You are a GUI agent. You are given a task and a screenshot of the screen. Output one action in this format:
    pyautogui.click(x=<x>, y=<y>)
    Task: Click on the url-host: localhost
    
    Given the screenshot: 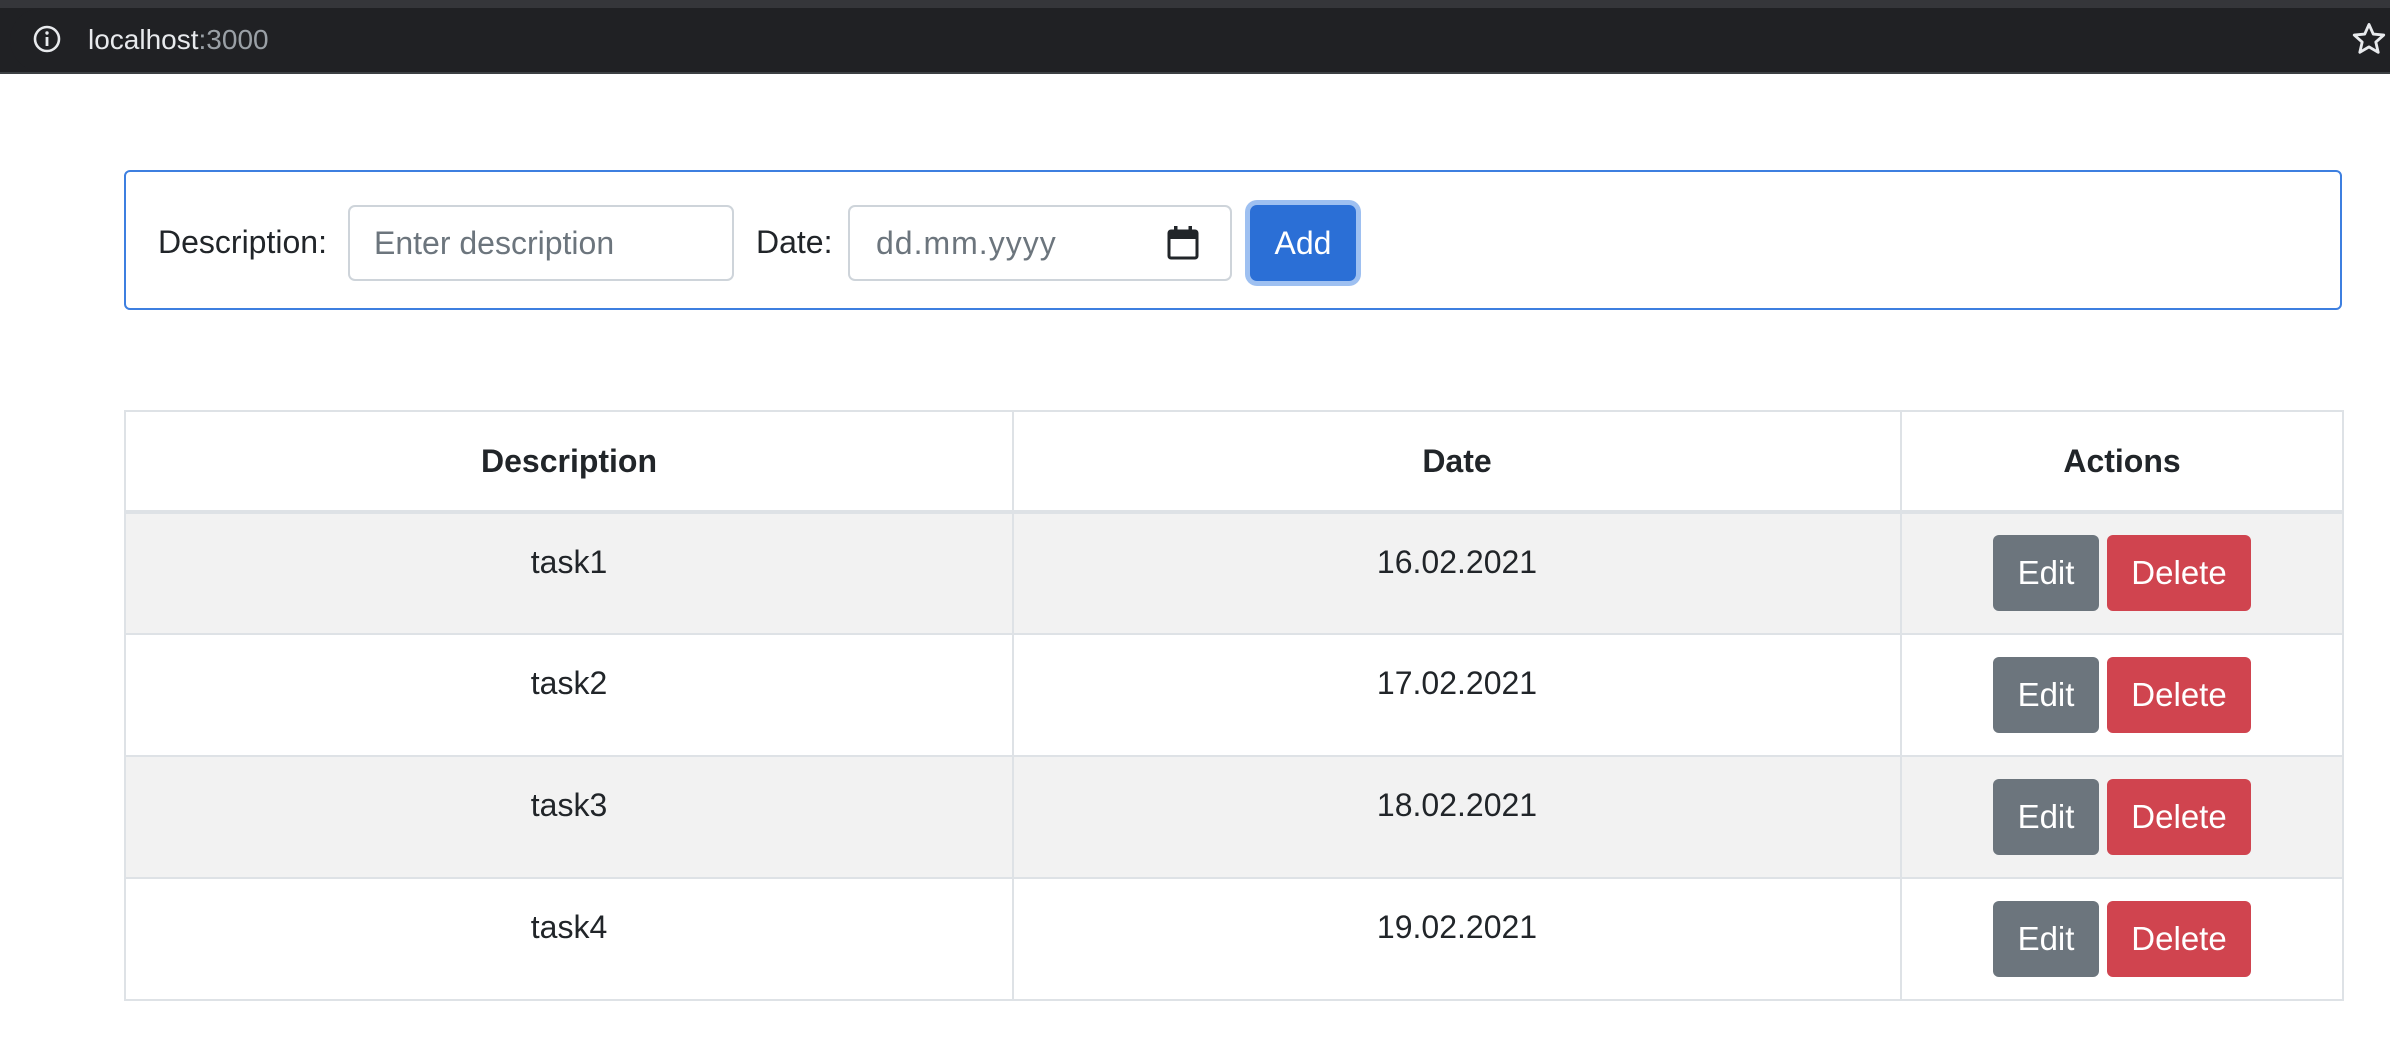 What is the action you would take?
    pyautogui.click(x=143, y=39)
    